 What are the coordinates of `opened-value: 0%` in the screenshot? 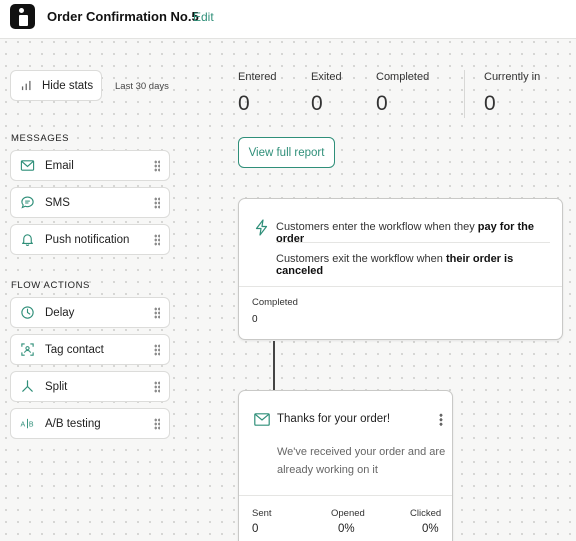 It's located at (346, 529).